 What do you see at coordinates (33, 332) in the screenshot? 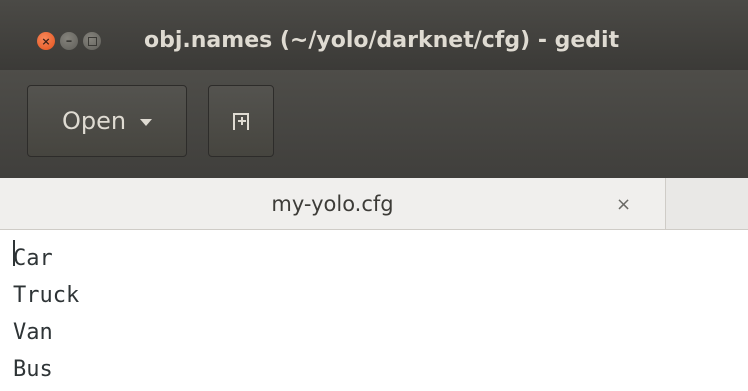
I see `editor-line: Van` at bounding box center [33, 332].